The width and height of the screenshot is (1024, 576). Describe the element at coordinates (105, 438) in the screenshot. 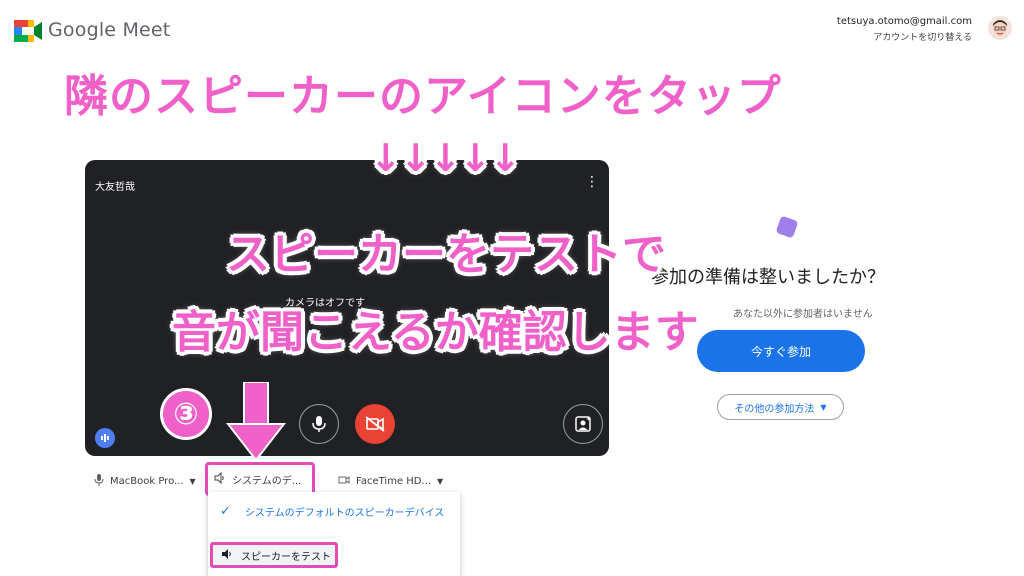

I see `audio-level-icon` at that location.